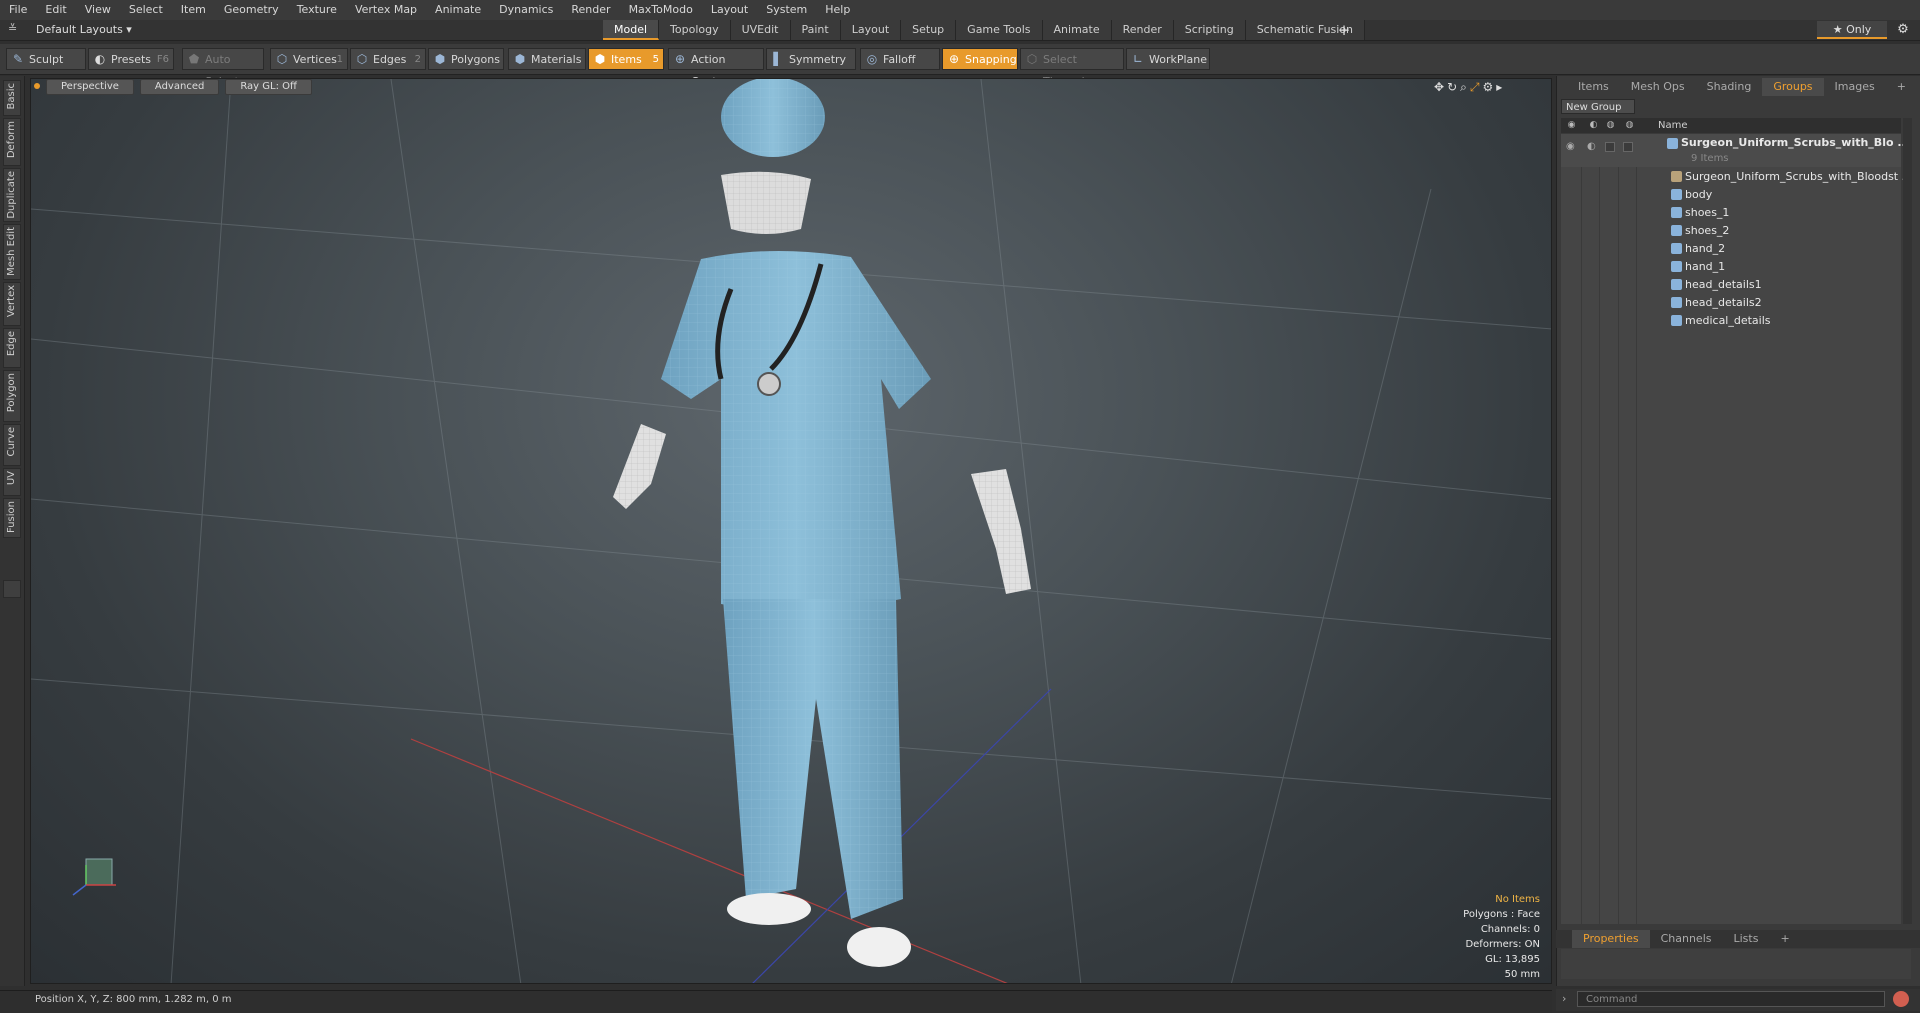 This screenshot has width=1920, height=1013. What do you see at coordinates (1593, 125) in the screenshot?
I see `render-icon: ◐` at bounding box center [1593, 125].